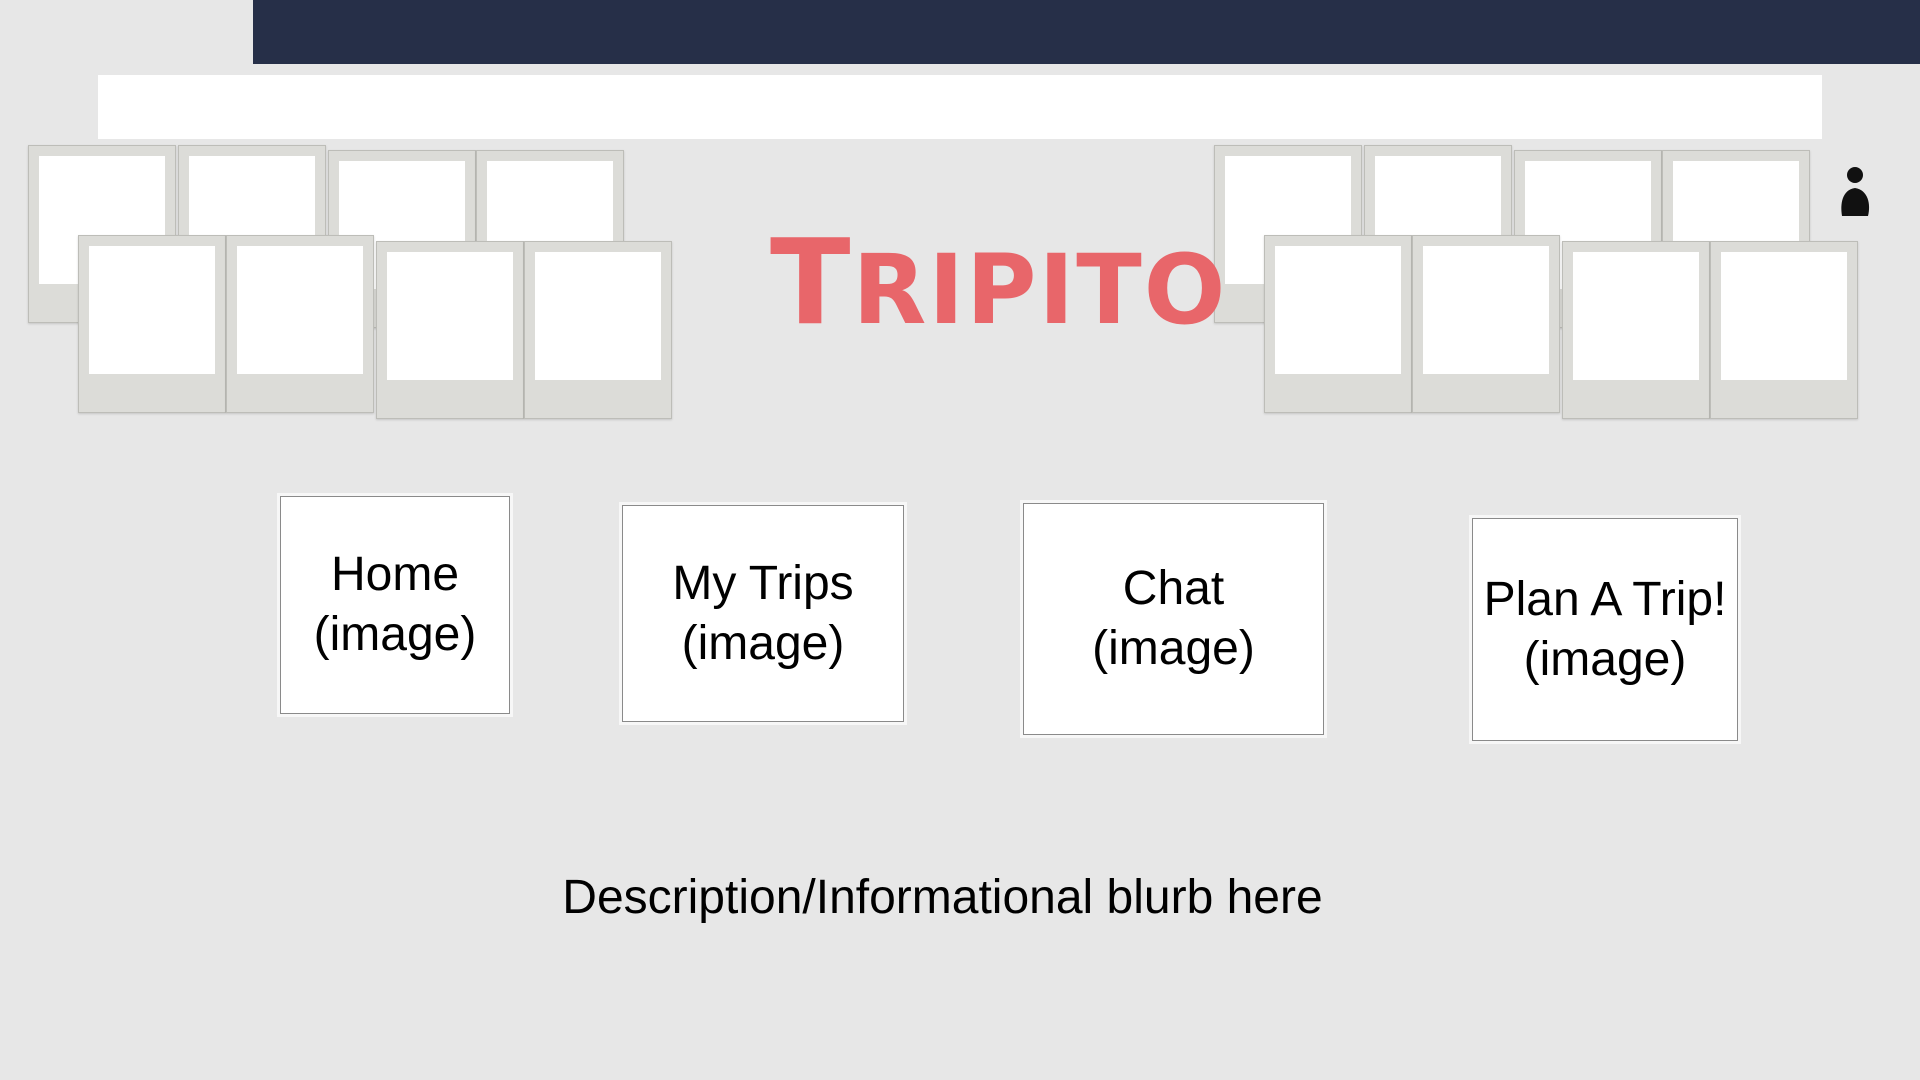 The image size is (1920, 1080). I want to click on search-input, so click(960, 107).